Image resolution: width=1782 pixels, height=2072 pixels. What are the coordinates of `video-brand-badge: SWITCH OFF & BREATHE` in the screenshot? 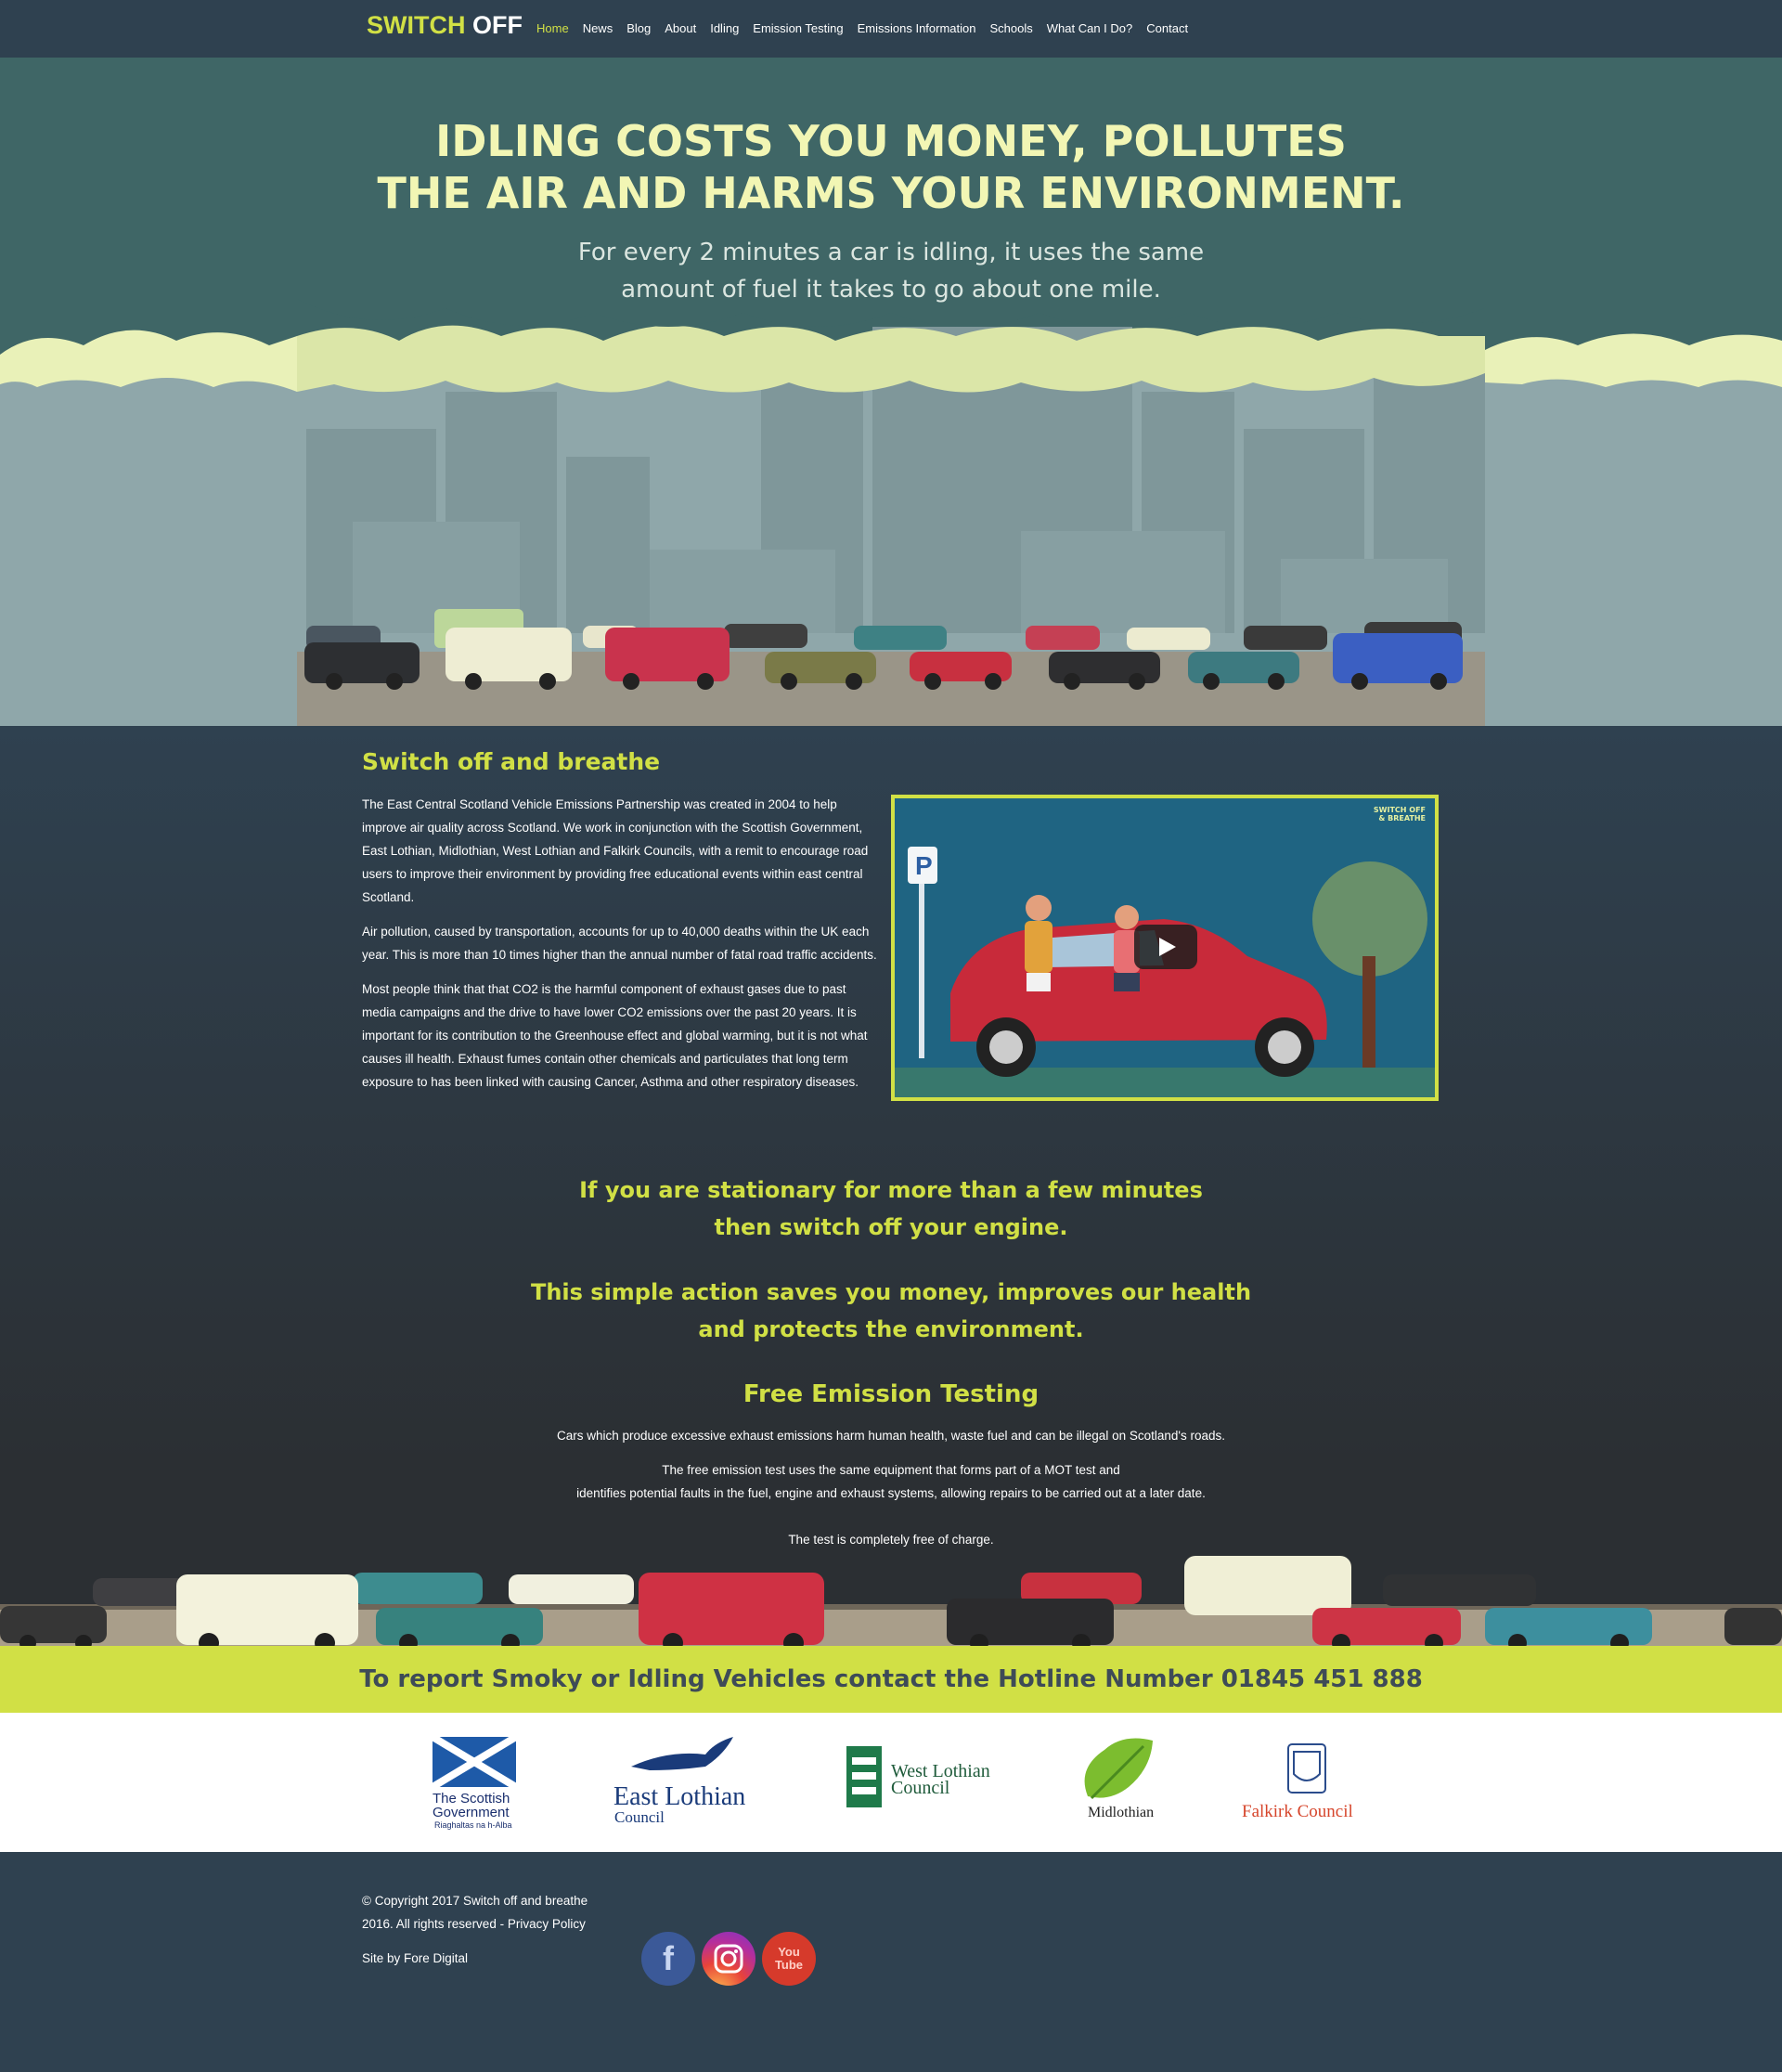 It's located at (1400, 814).